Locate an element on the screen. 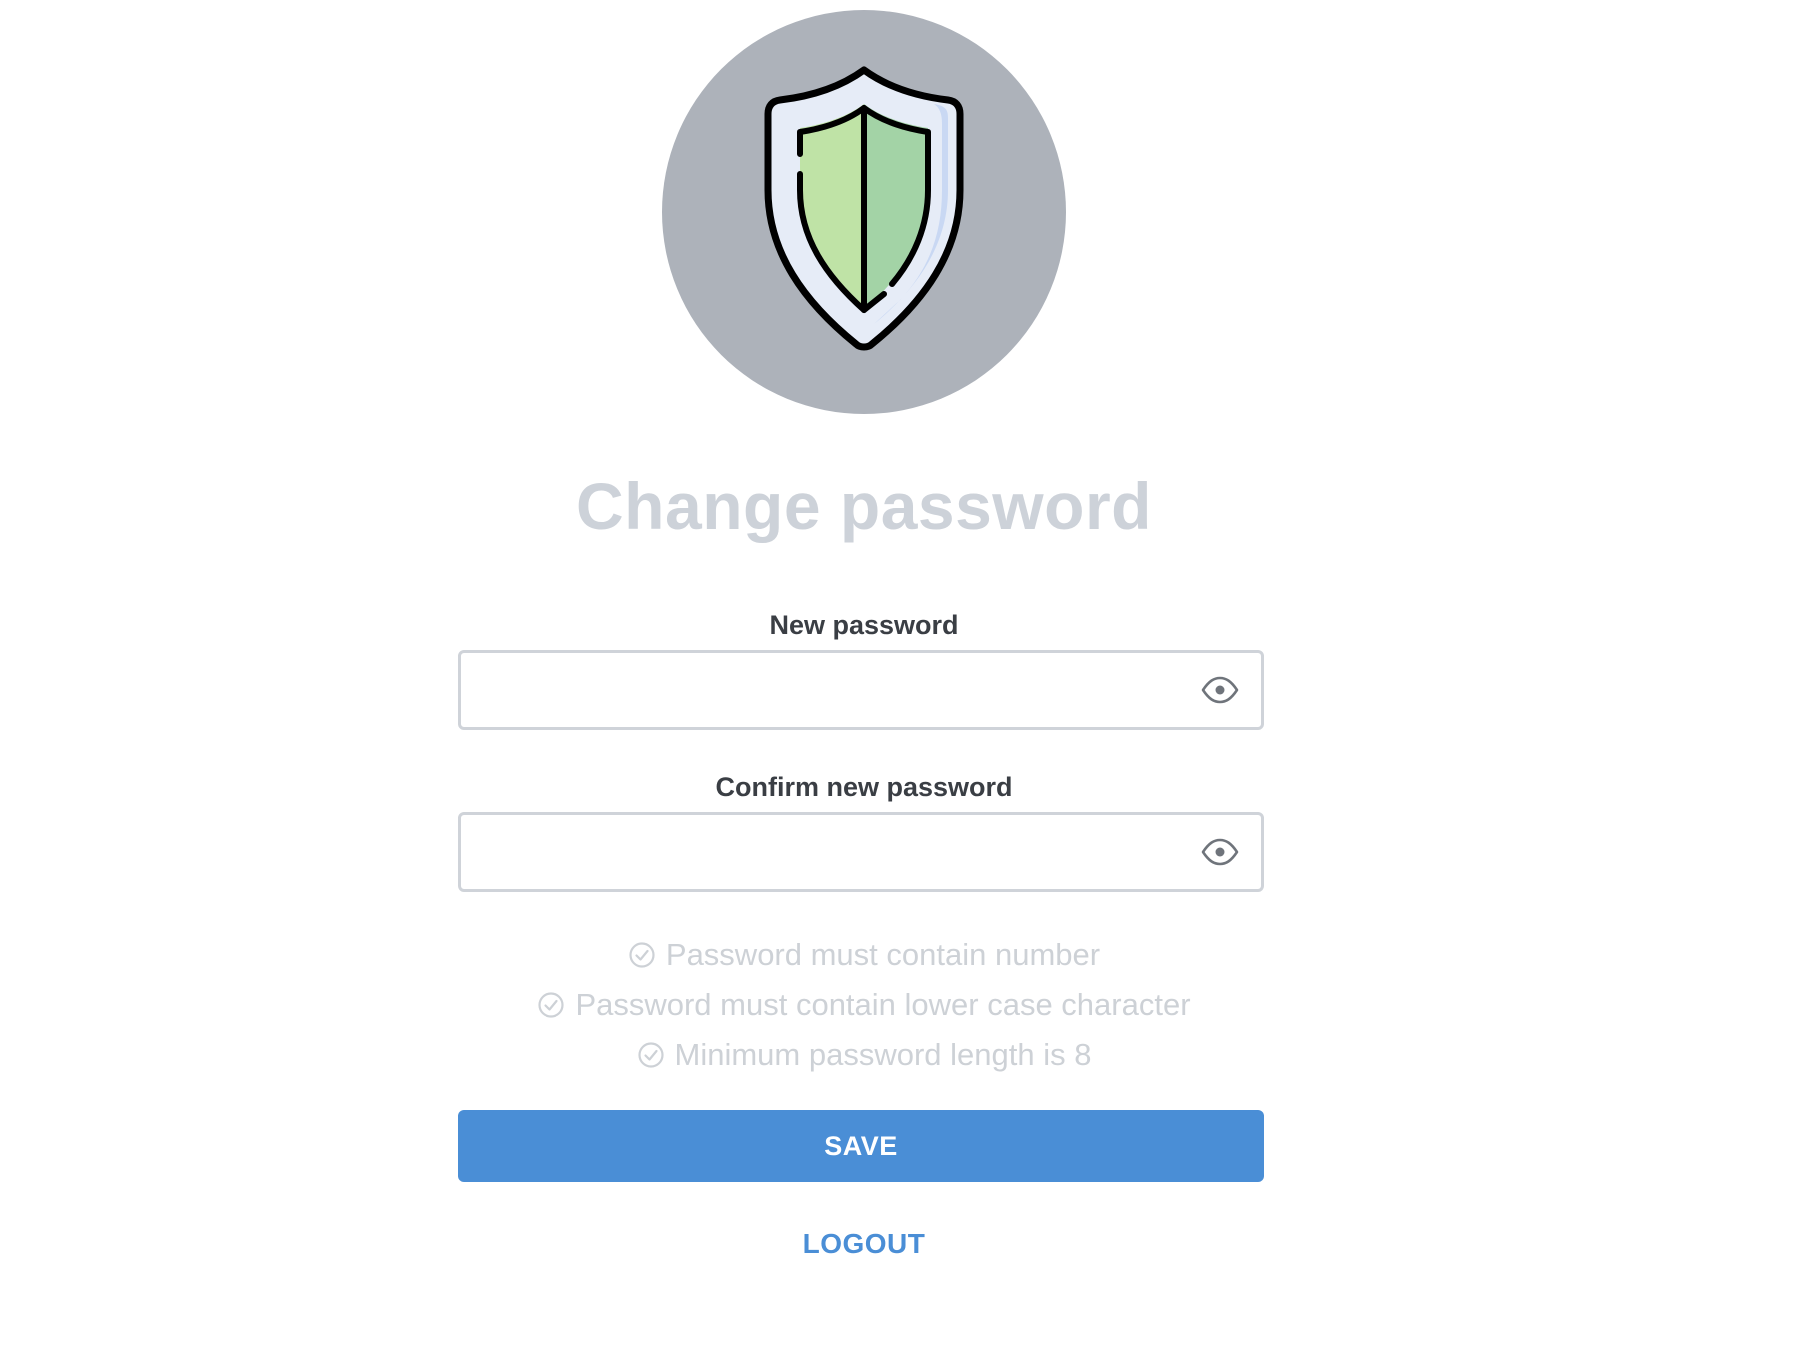  new-password-input is located at coordinates (829, 691).